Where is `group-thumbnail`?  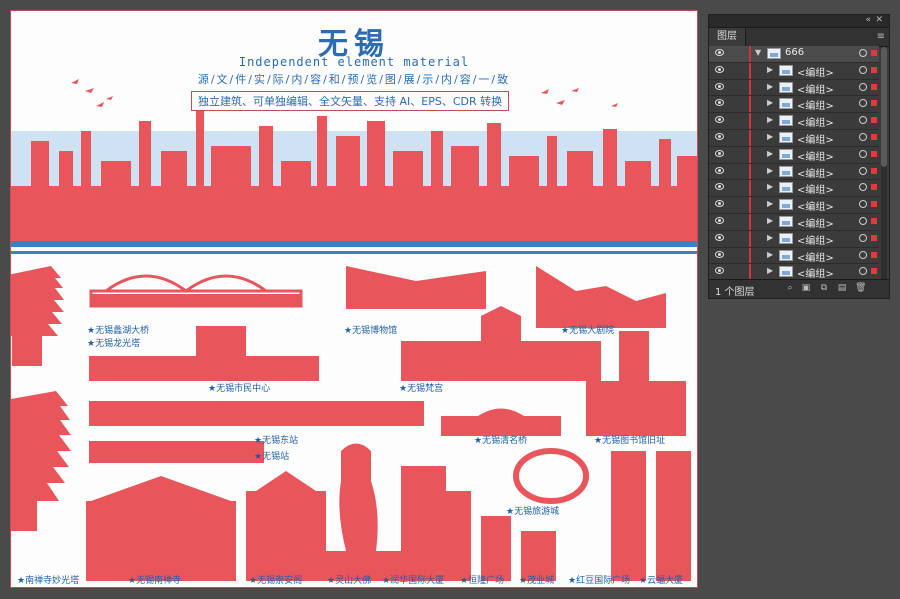 group-thumbnail is located at coordinates (786, 238).